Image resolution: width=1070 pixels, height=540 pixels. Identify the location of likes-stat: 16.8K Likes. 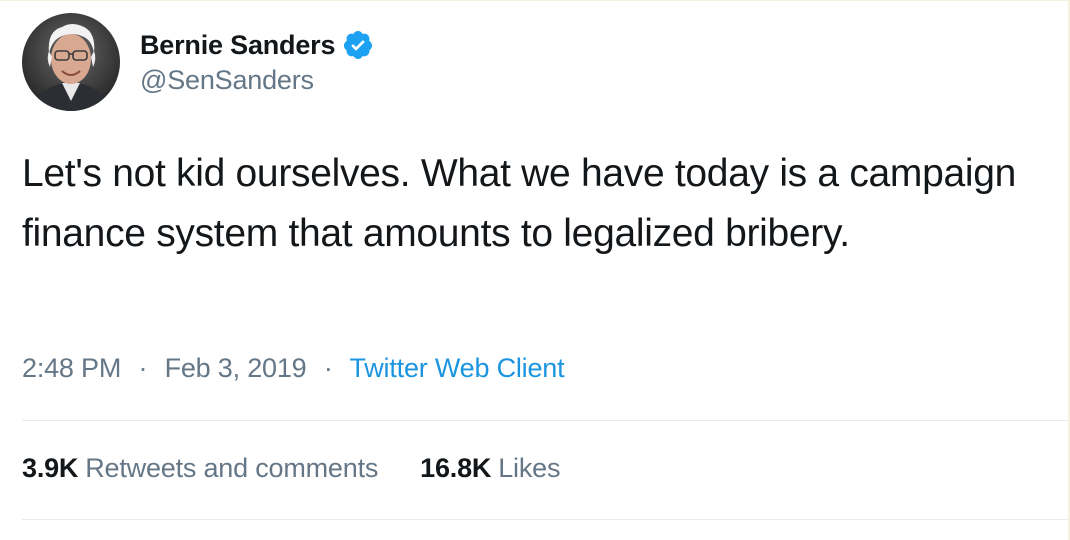
(490, 468).